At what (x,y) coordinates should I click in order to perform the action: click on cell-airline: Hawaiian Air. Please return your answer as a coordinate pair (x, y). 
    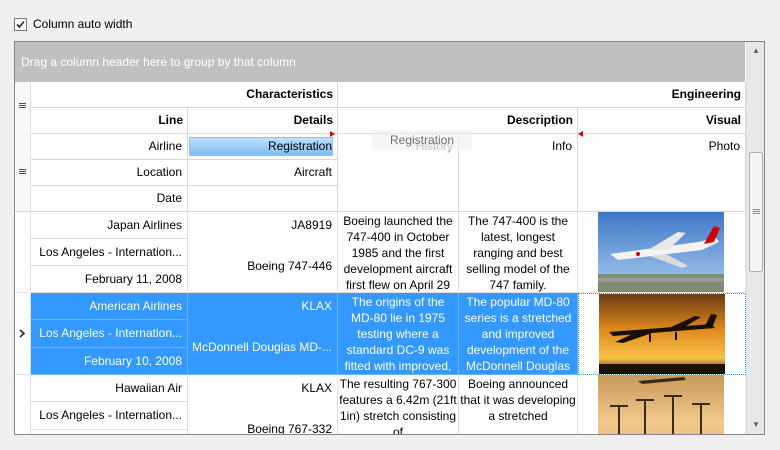
    Looking at the image, I should click on (109, 388).